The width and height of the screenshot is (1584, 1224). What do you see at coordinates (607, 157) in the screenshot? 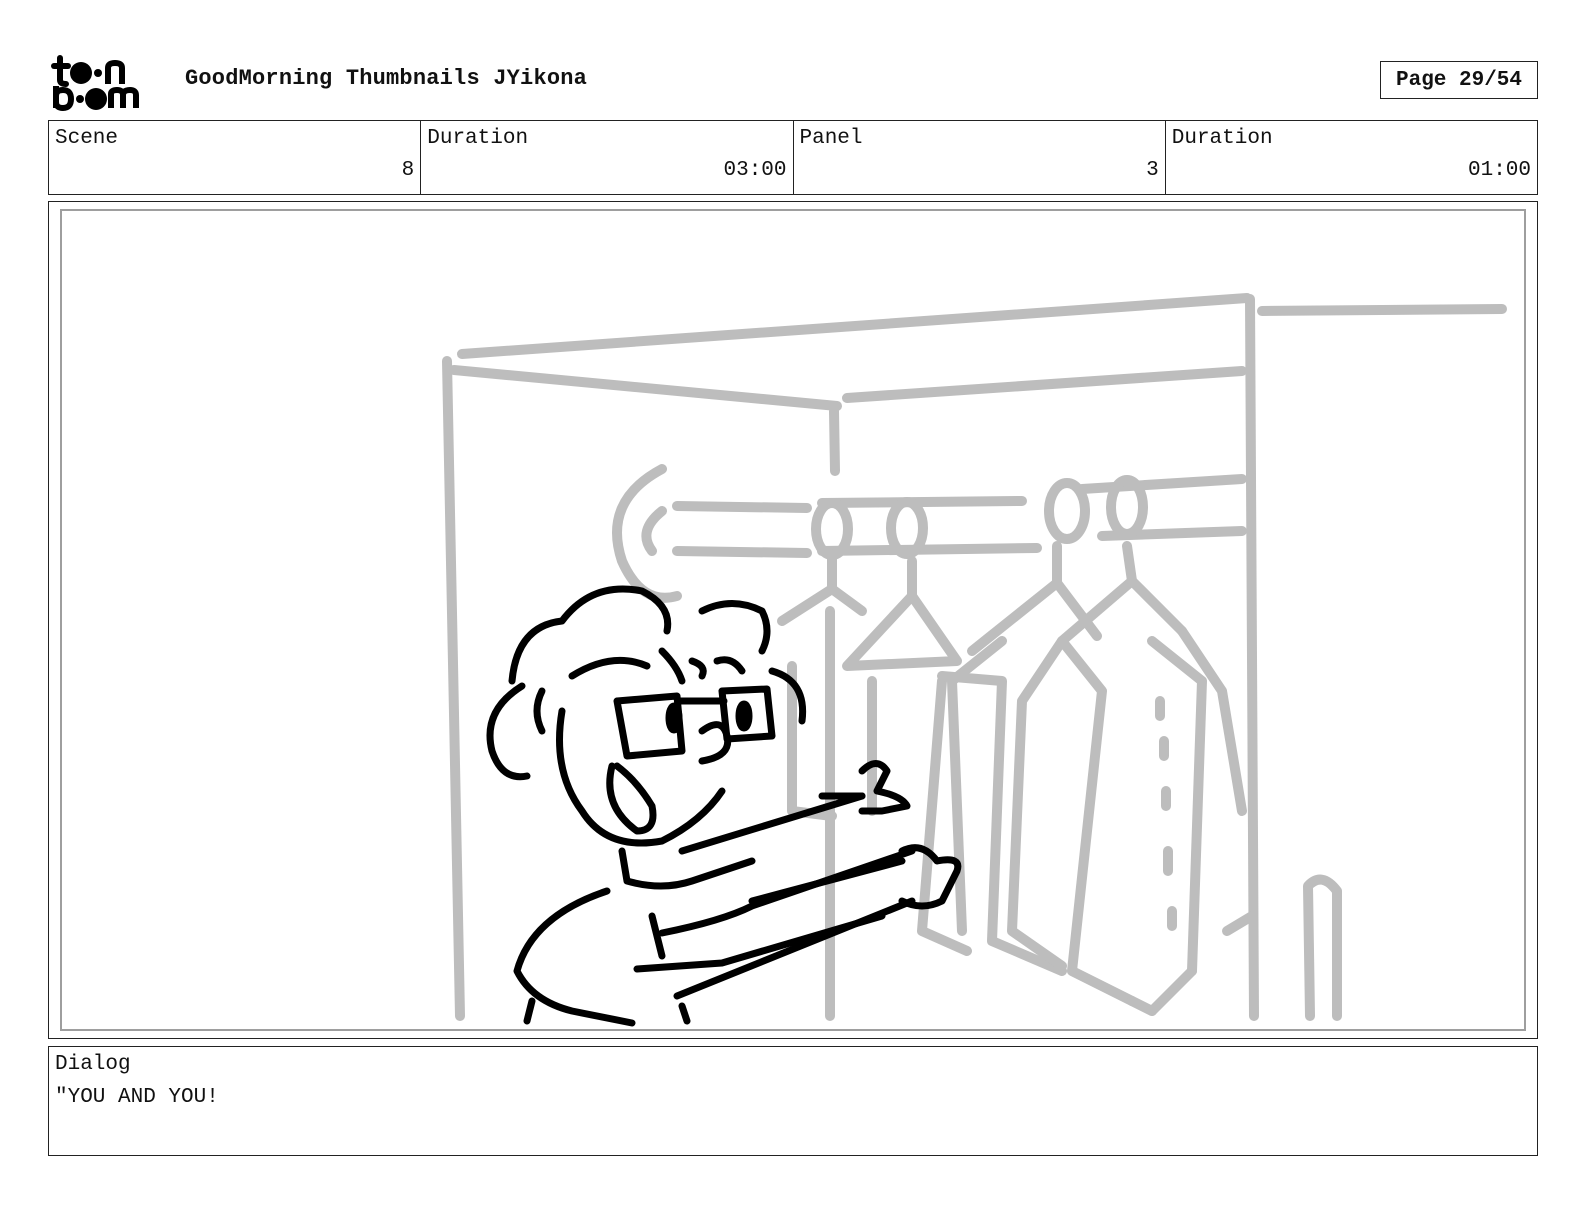
I see `scene-duration-cell: Duration 03:00` at bounding box center [607, 157].